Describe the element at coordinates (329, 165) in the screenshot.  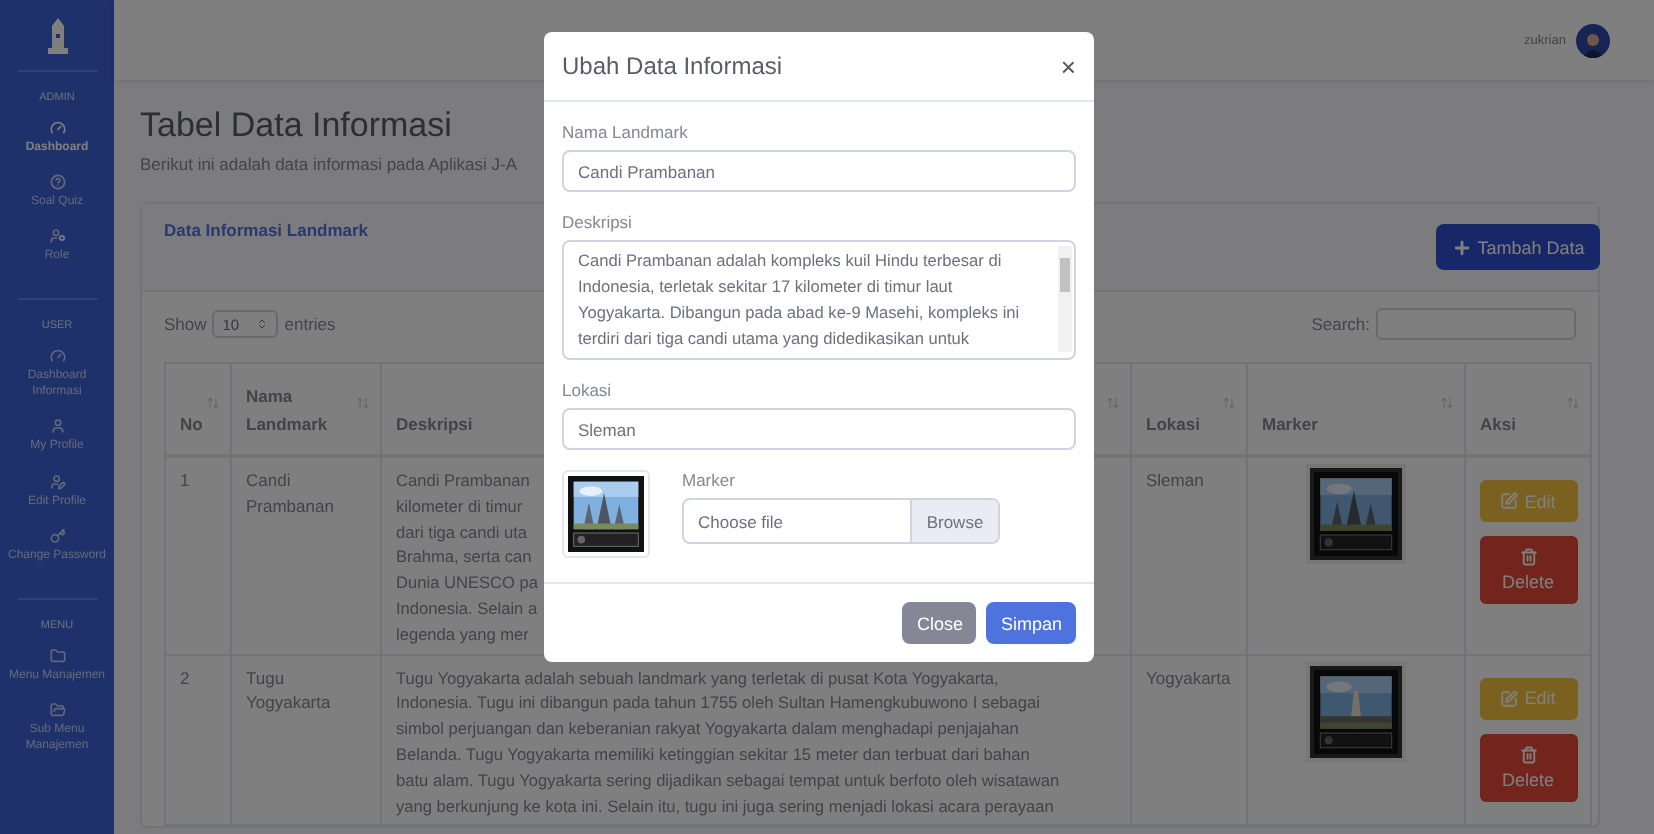
I see `page-subtitle: Berikut ini adalah data informasi pada Aplikasi J-A` at that location.